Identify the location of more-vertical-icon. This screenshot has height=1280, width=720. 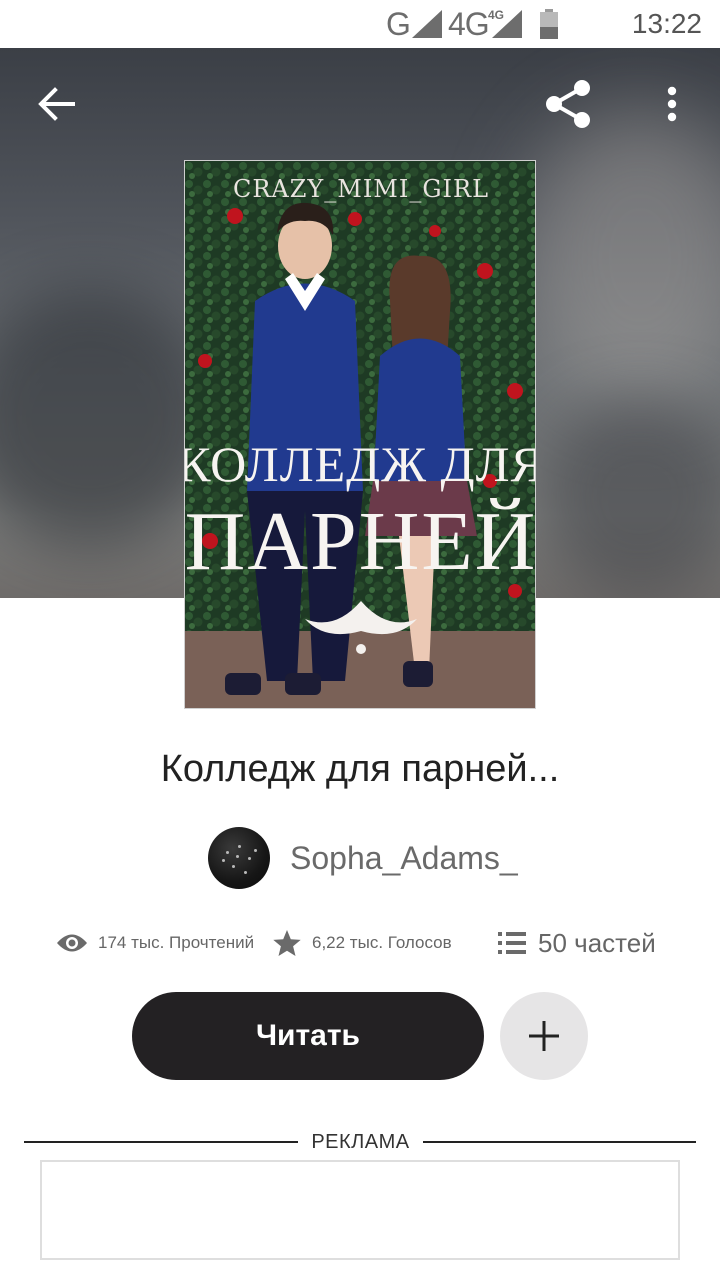
(672, 104).